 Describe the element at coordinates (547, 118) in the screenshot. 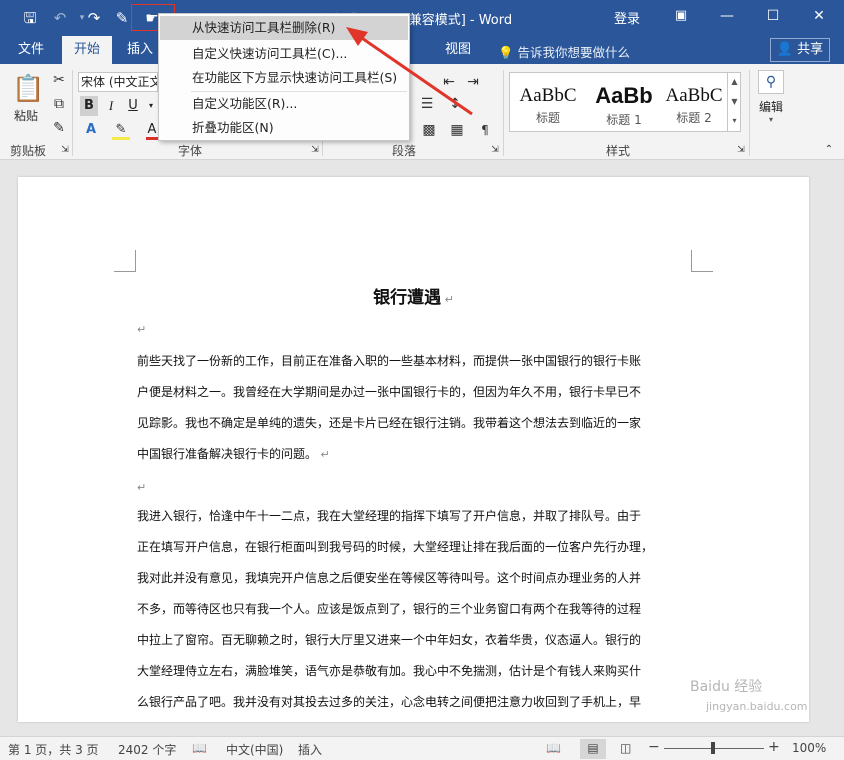

I see `style-name: 标题` at that location.